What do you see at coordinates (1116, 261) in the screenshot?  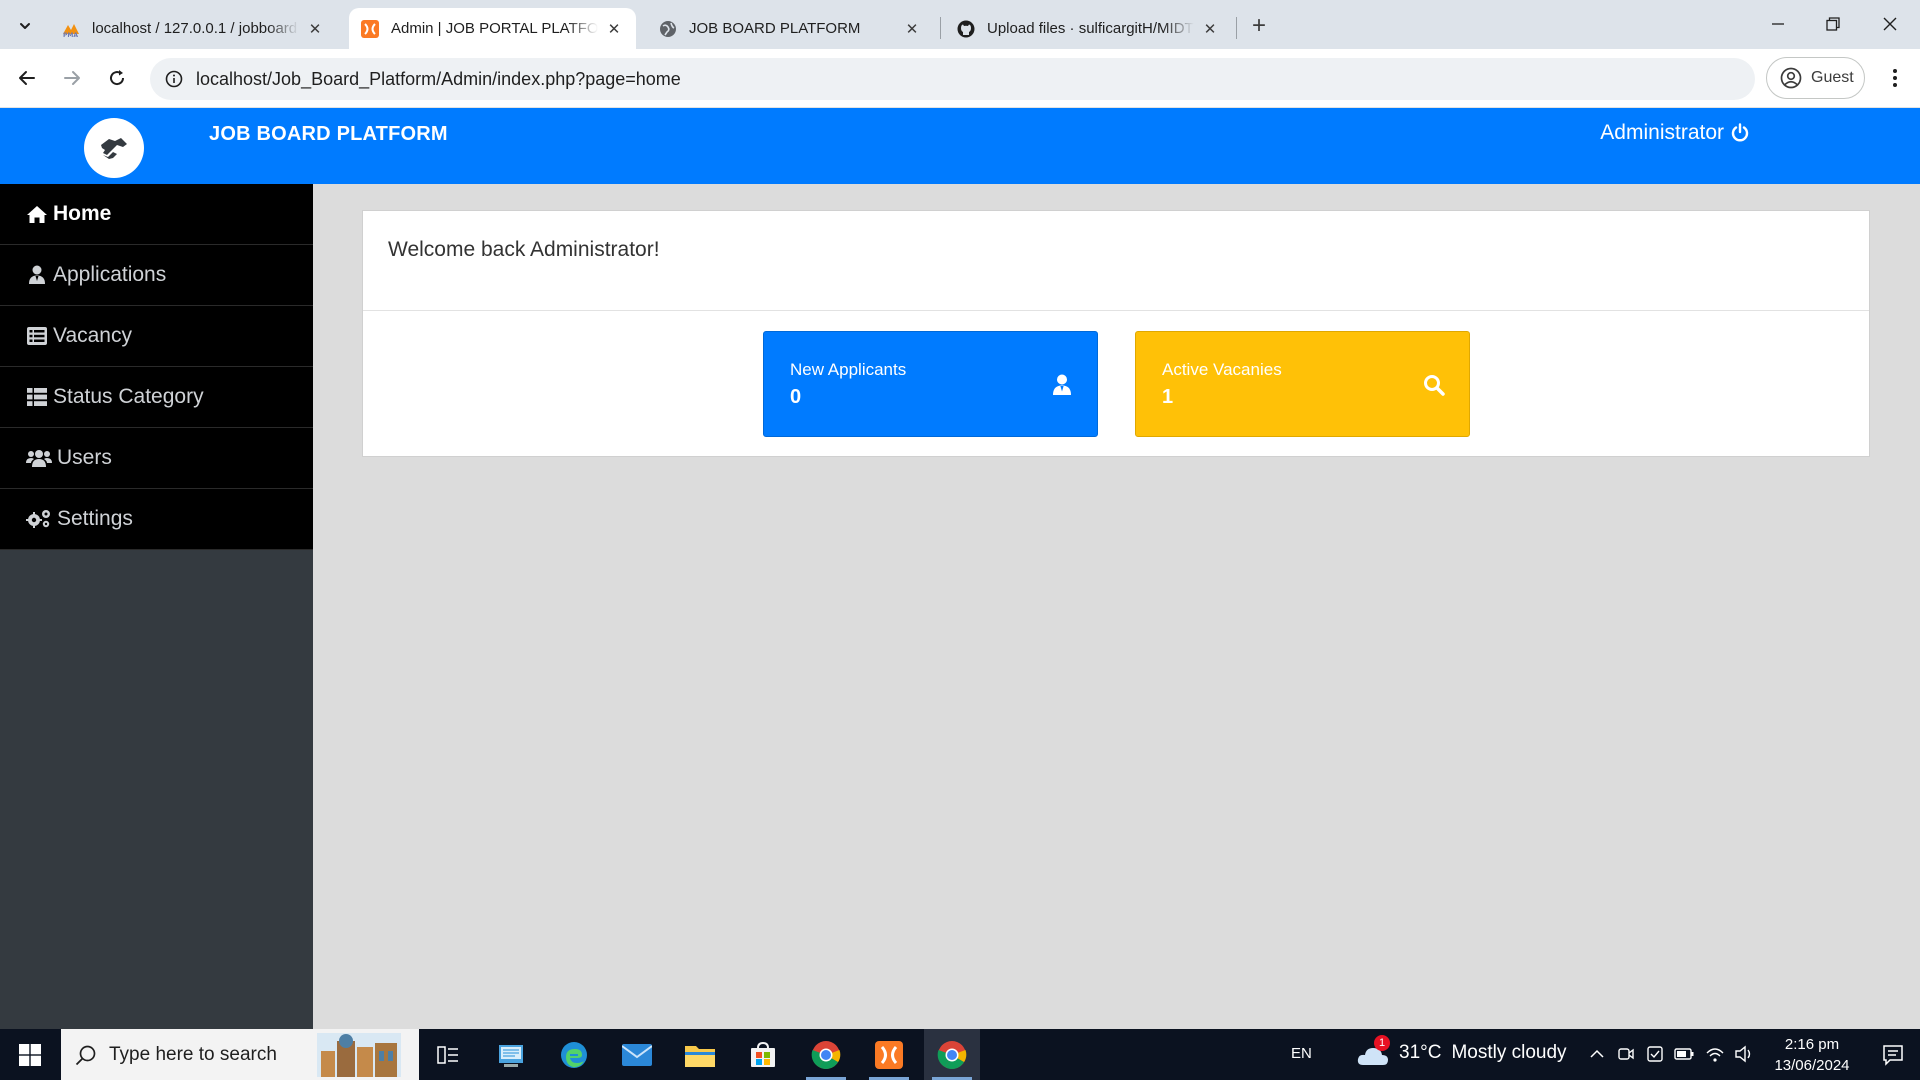 I see `welcome-message: Welcome back Administrator!` at bounding box center [1116, 261].